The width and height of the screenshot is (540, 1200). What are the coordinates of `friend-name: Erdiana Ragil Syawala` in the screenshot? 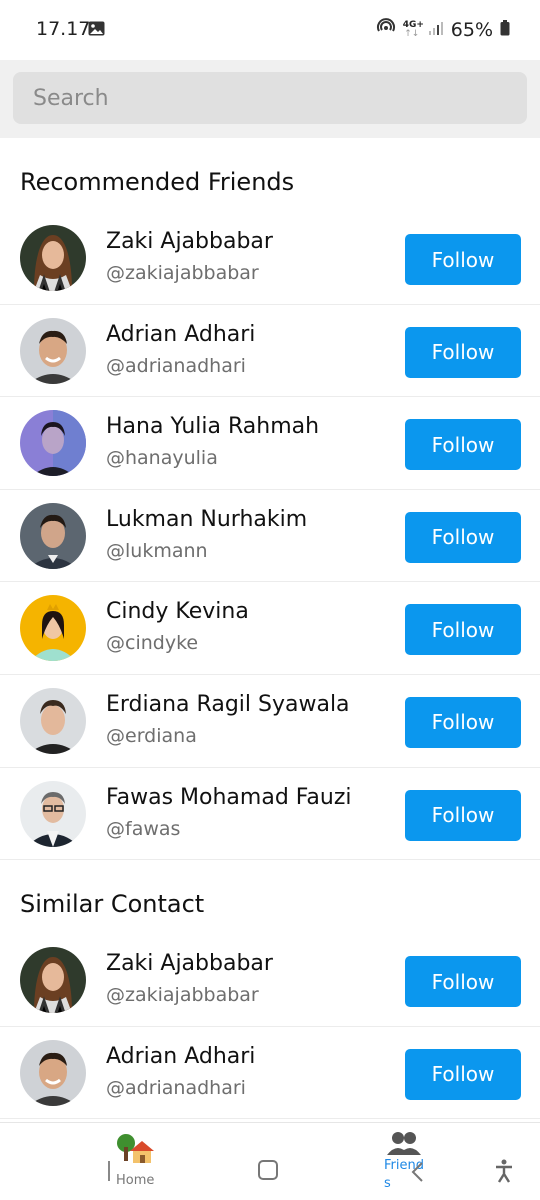 It's located at (228, 704).